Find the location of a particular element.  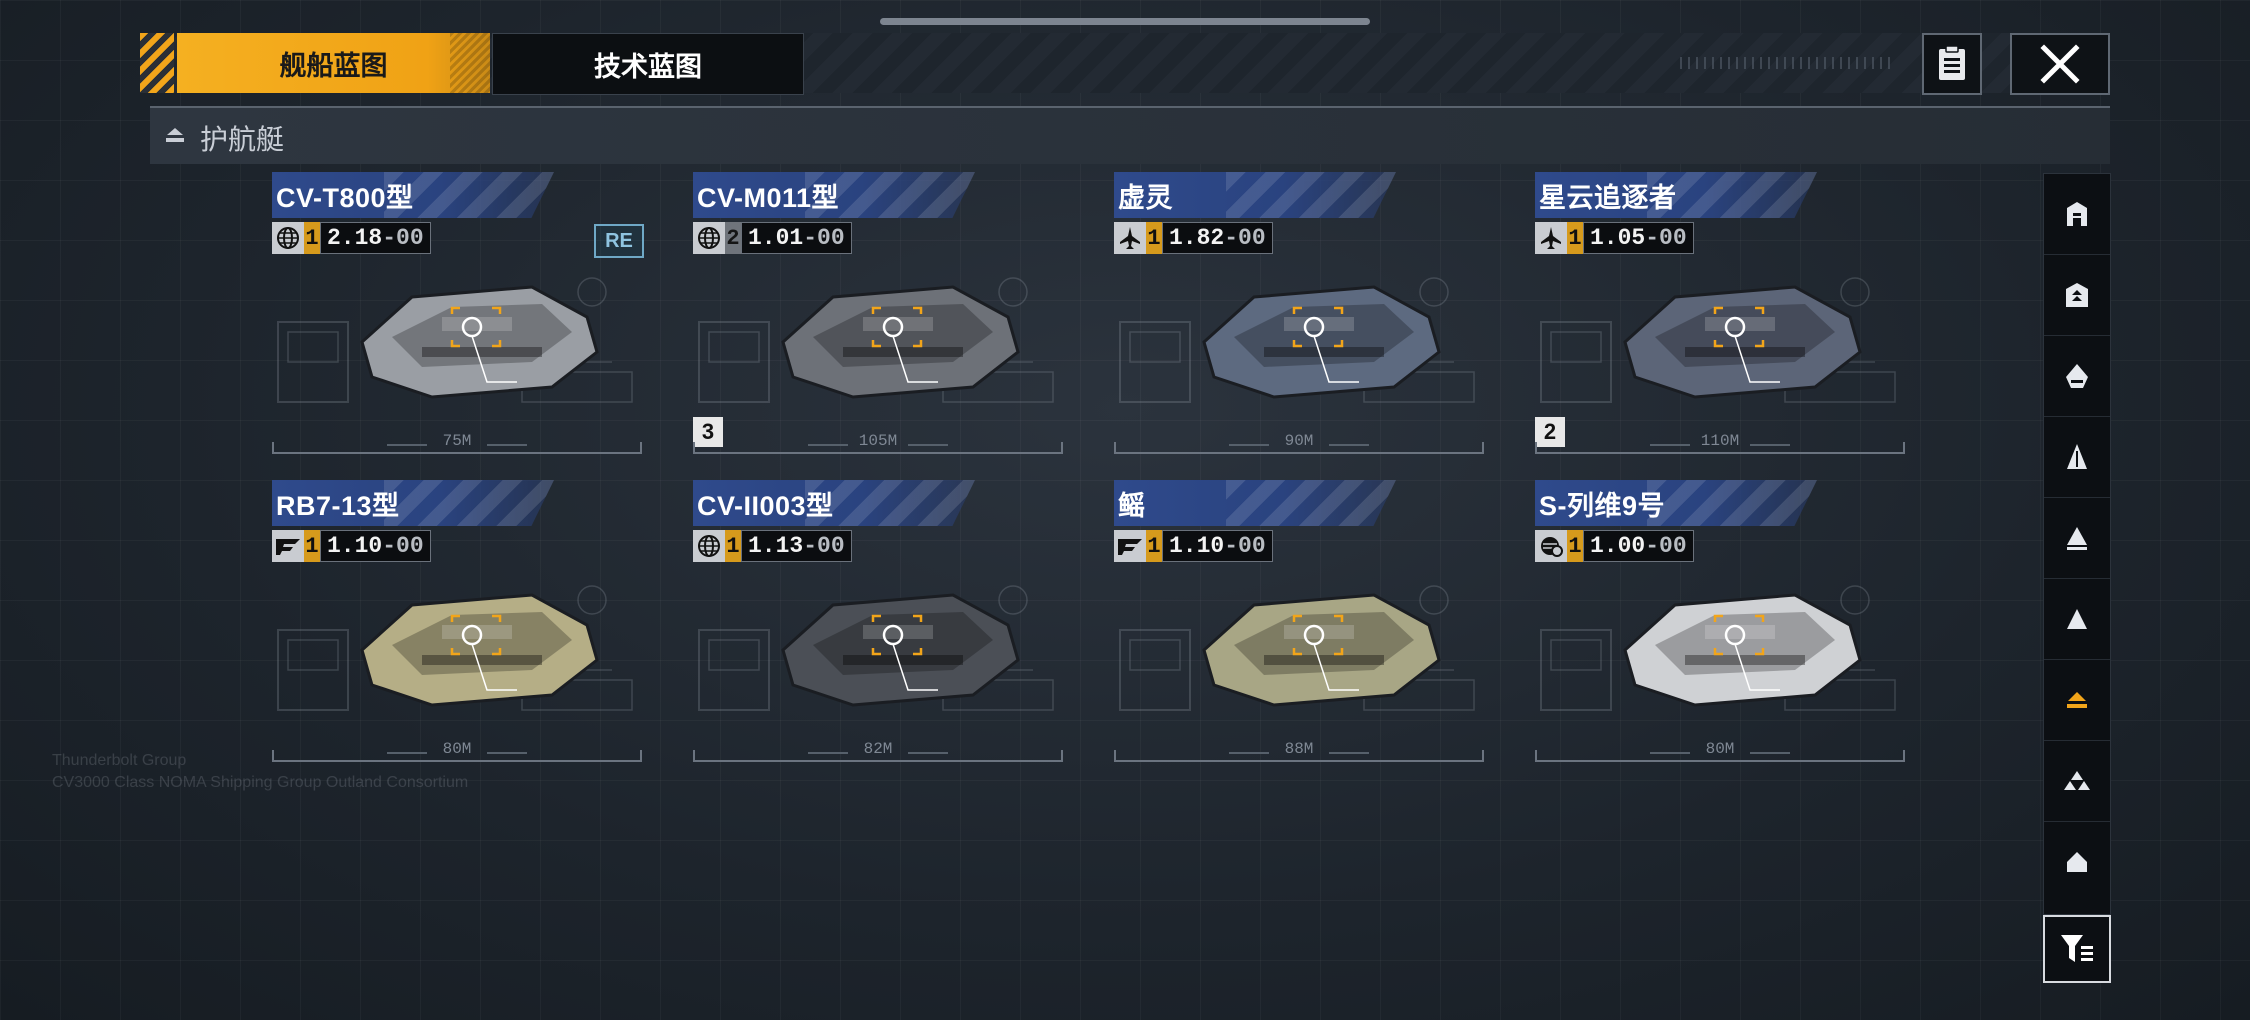

ship-name: CV-II003型 is located at coordinates (765, 506).